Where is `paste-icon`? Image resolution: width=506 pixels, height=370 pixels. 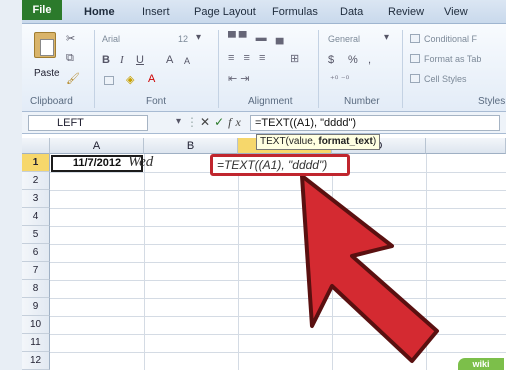
paste-icon is located at coordinates (45, 45).